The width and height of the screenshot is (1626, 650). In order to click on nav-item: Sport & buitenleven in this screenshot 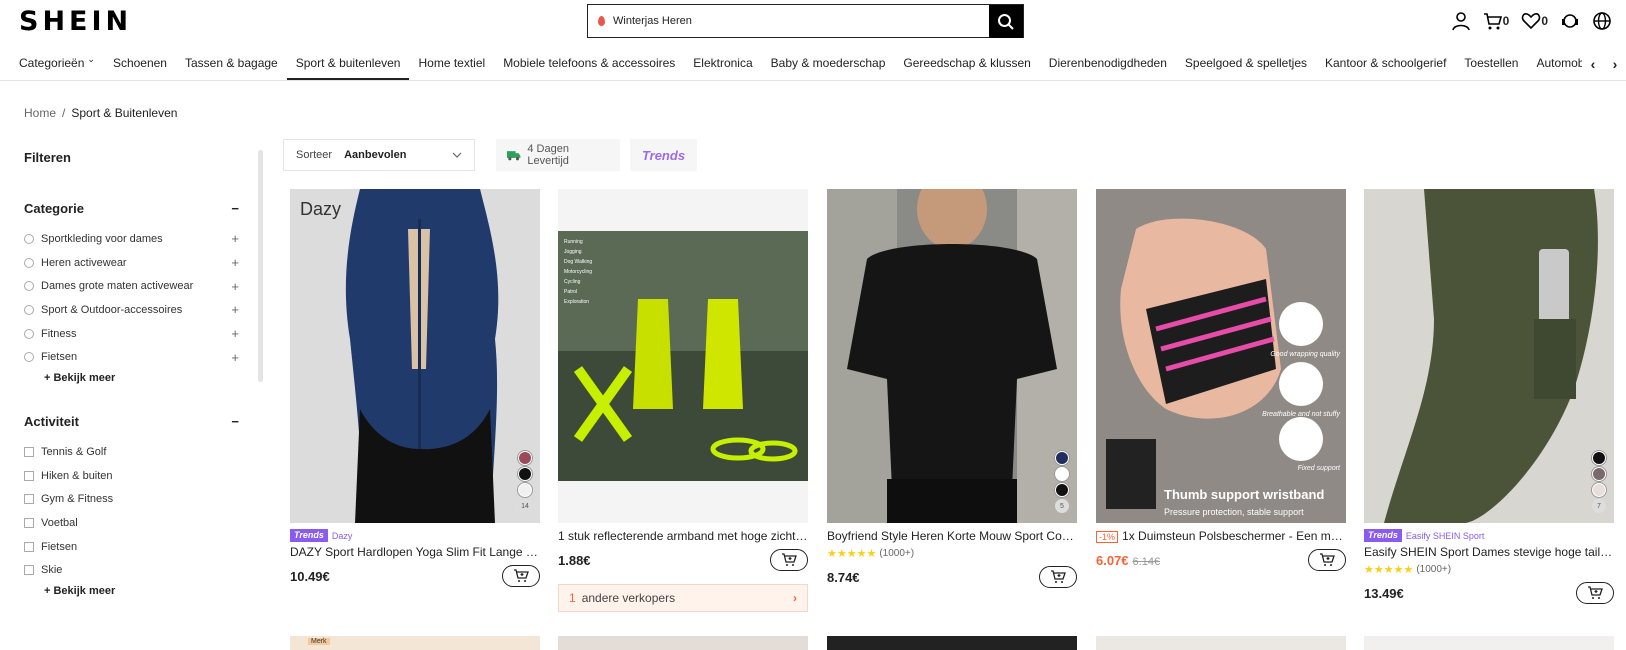, I will do `click(348, 64)`.